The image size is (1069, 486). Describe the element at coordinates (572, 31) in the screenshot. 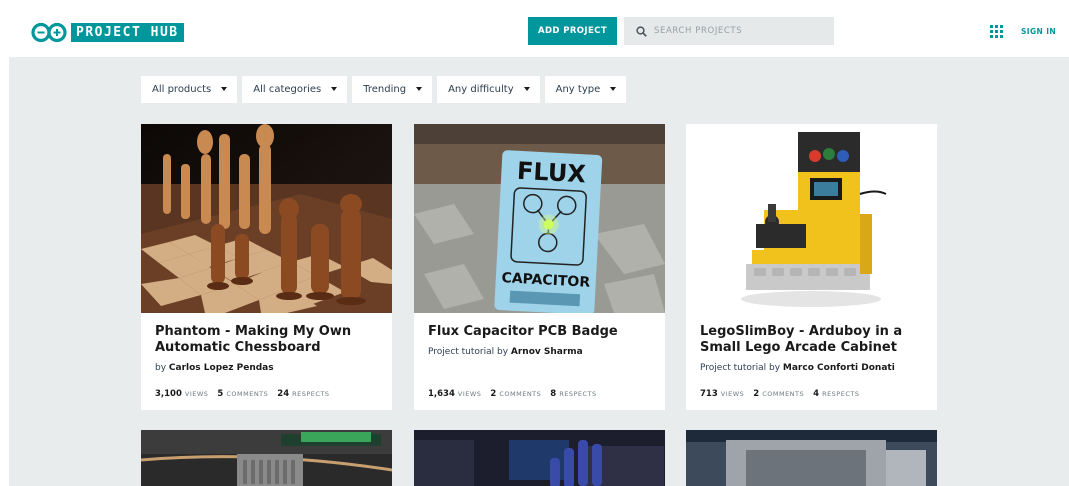

I see `add-project-button: ADD PROJECT` at that location.